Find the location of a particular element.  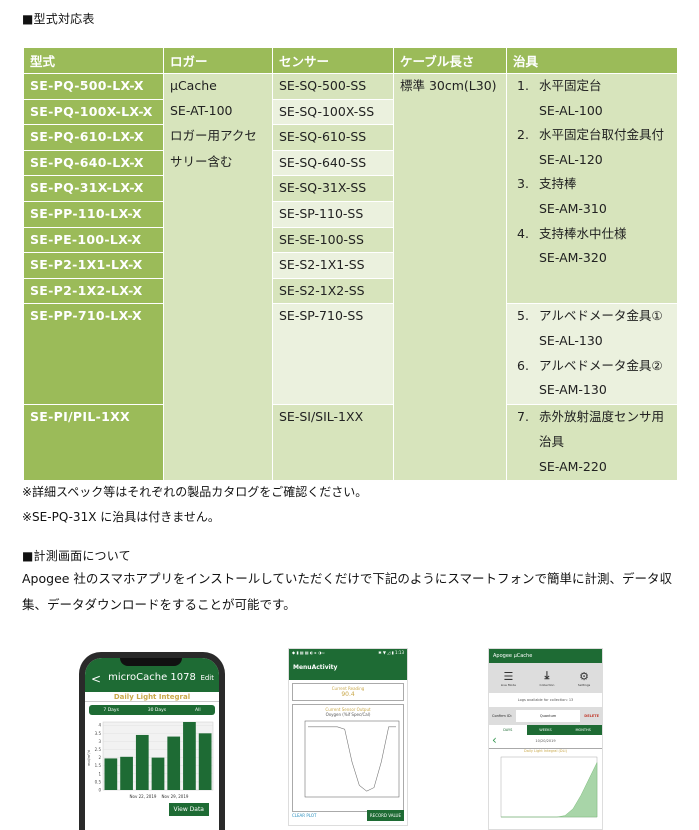

plot-area is located at coordinates (352, 759).